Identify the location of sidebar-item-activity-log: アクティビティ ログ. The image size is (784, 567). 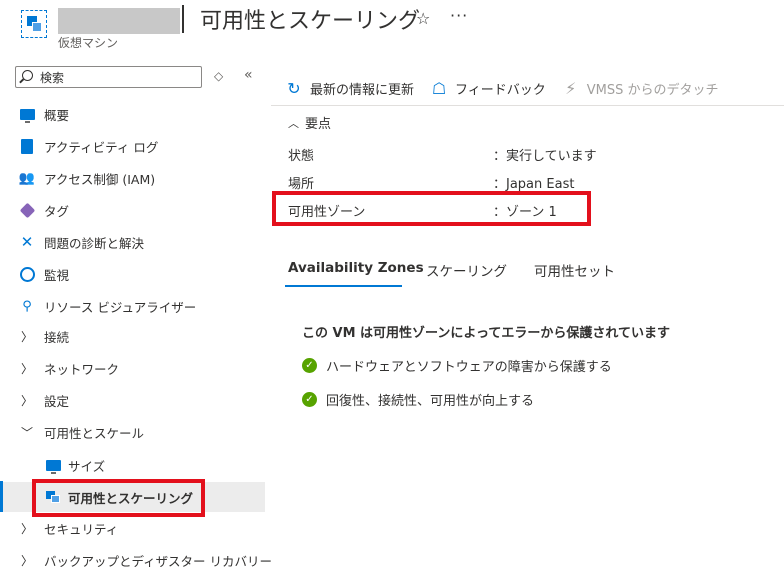
(132, 146).